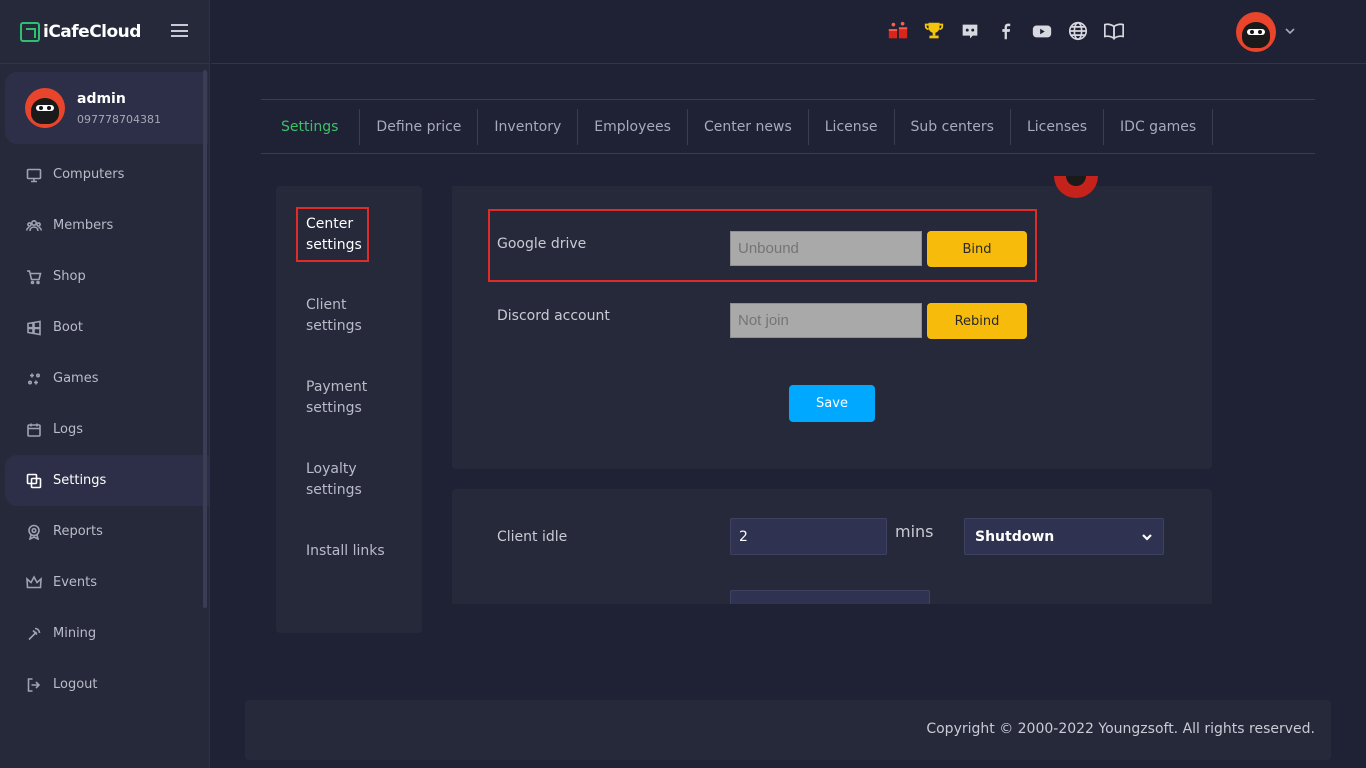 Image resolution: width=1366 pixels, height=768 pixels. What do you see at coordinates (34, 226) in the screenshot?
I see `members-icon` at bounding box center [34, 226].